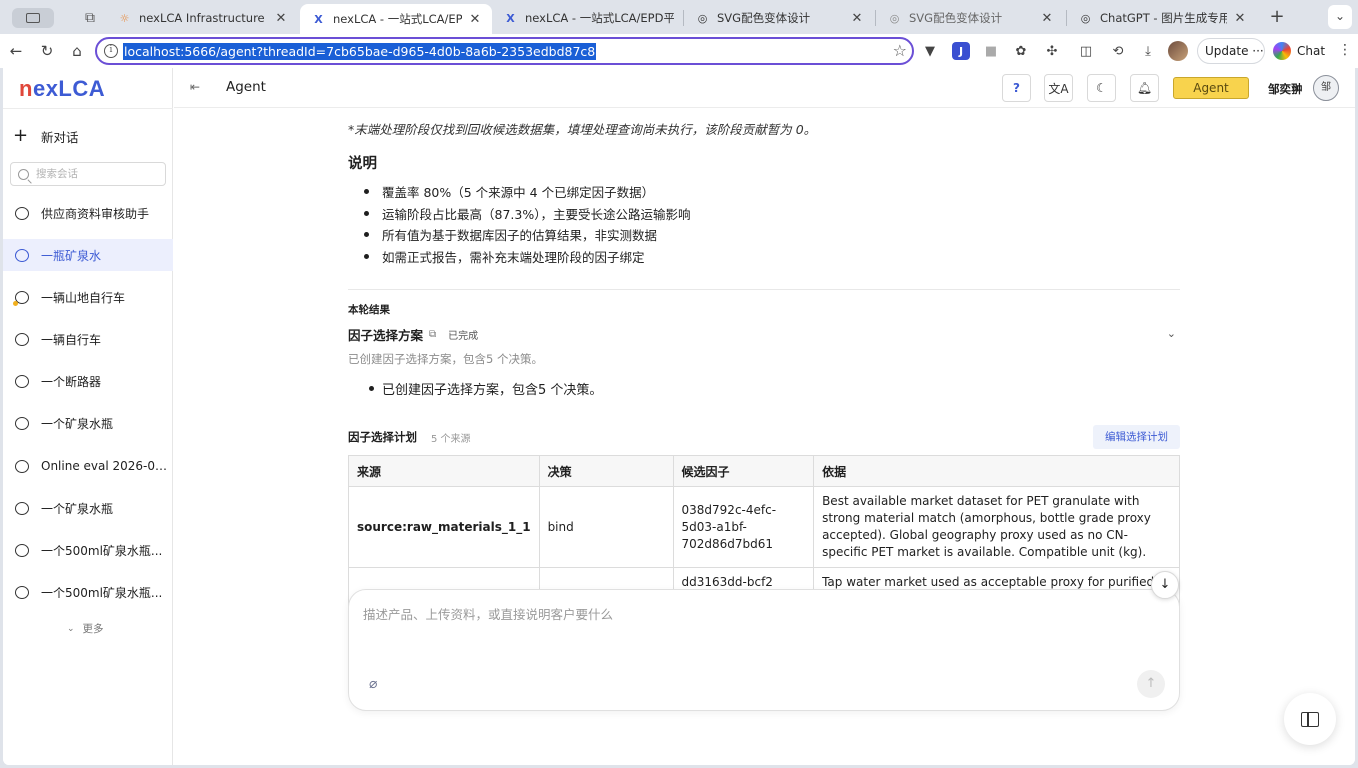  I want to click on bookmark-star-icon: ☆, so click(900, 50).